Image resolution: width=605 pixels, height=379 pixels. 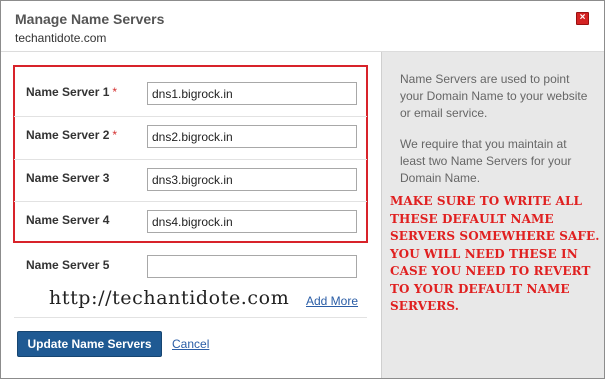 I want to click on dialog-header: Manage Name Servers techantidote.com ×, so click(x=302, y=26).